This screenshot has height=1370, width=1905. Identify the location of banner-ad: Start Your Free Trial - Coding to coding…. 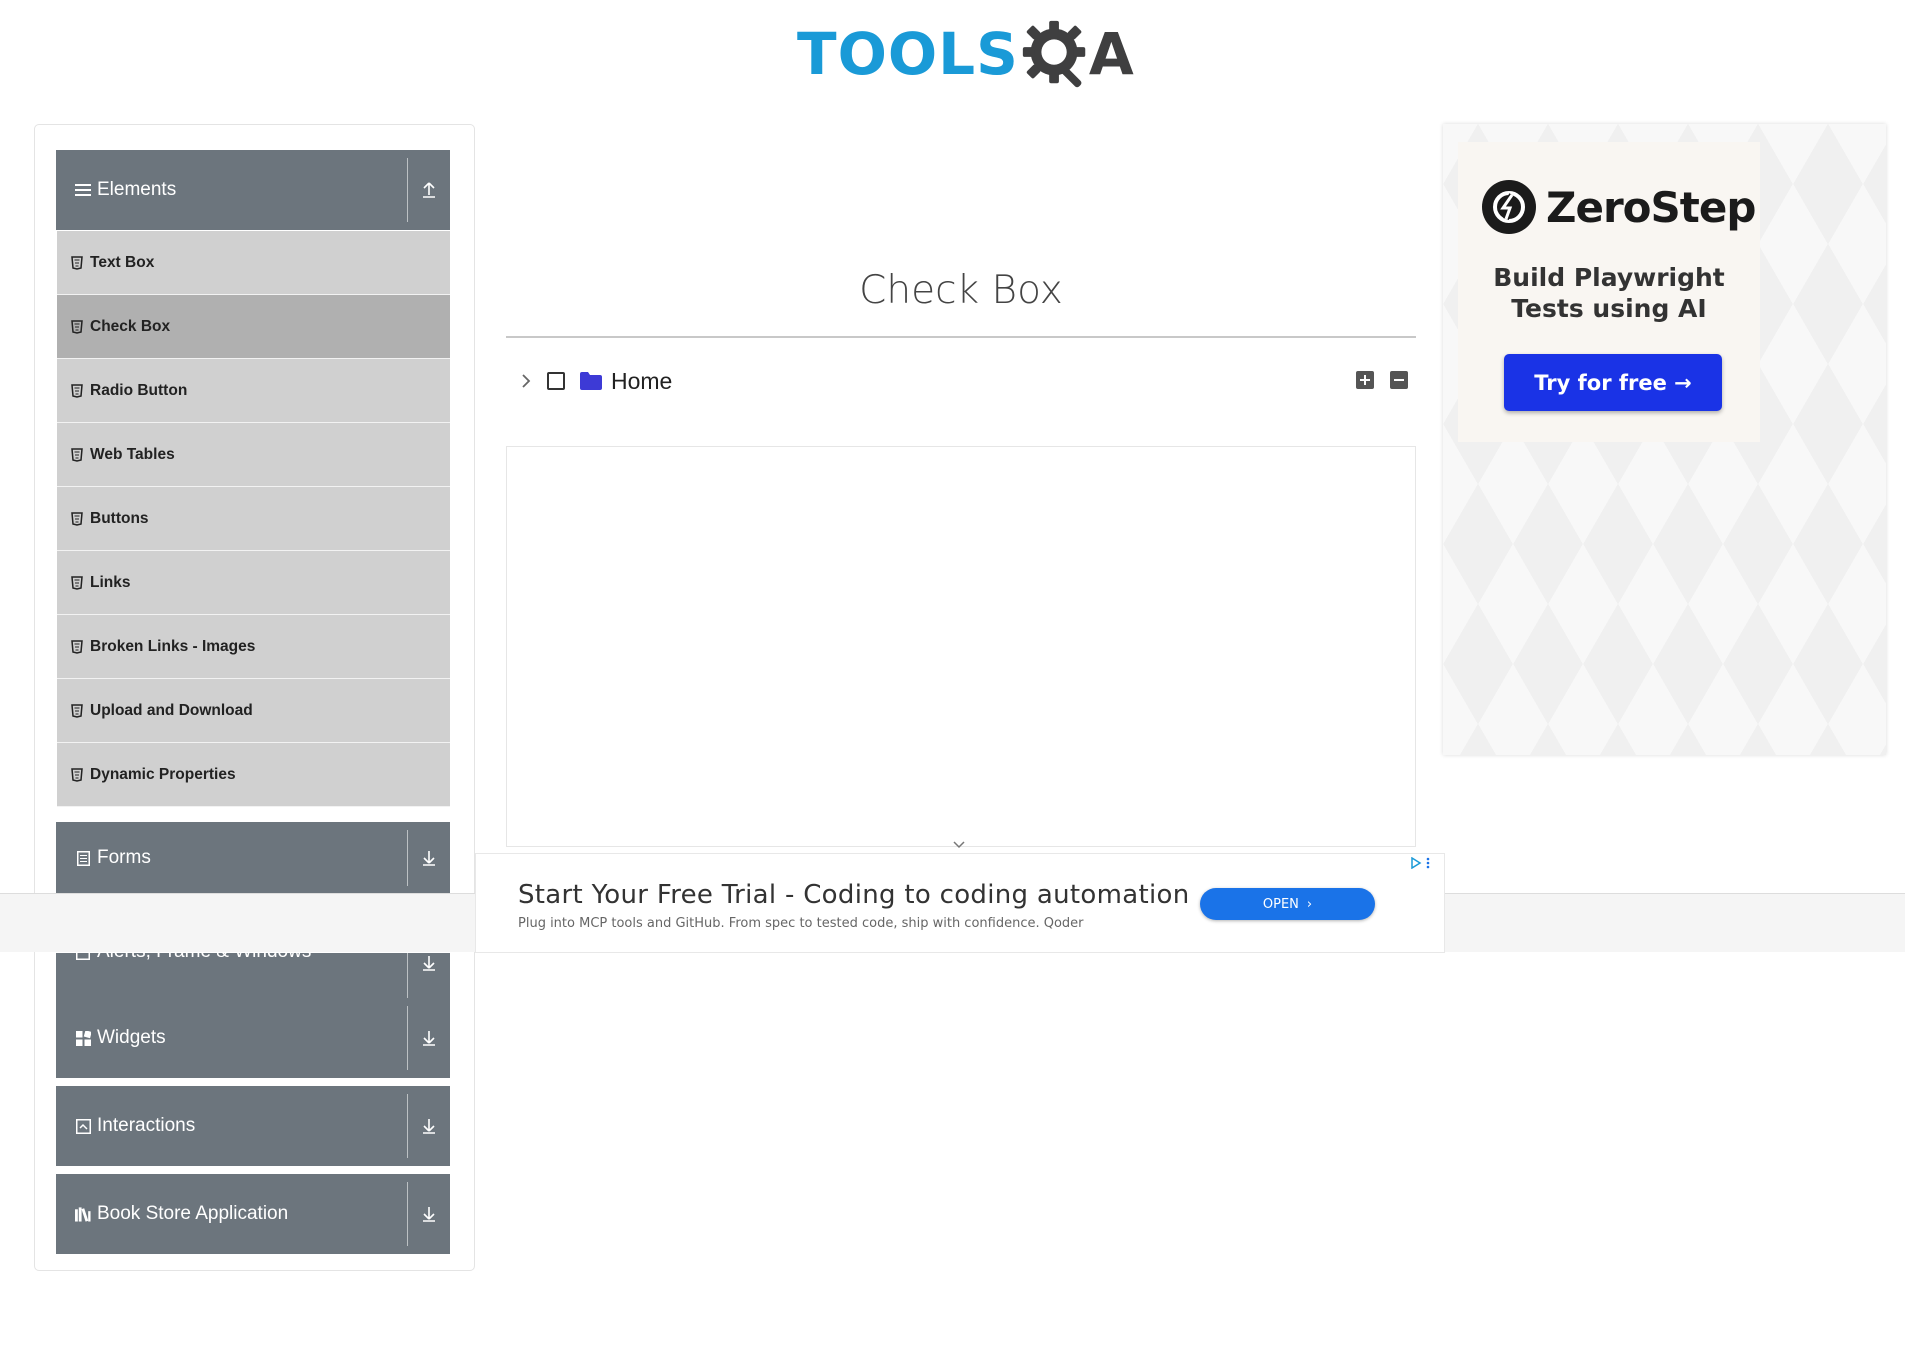
(960, 903).